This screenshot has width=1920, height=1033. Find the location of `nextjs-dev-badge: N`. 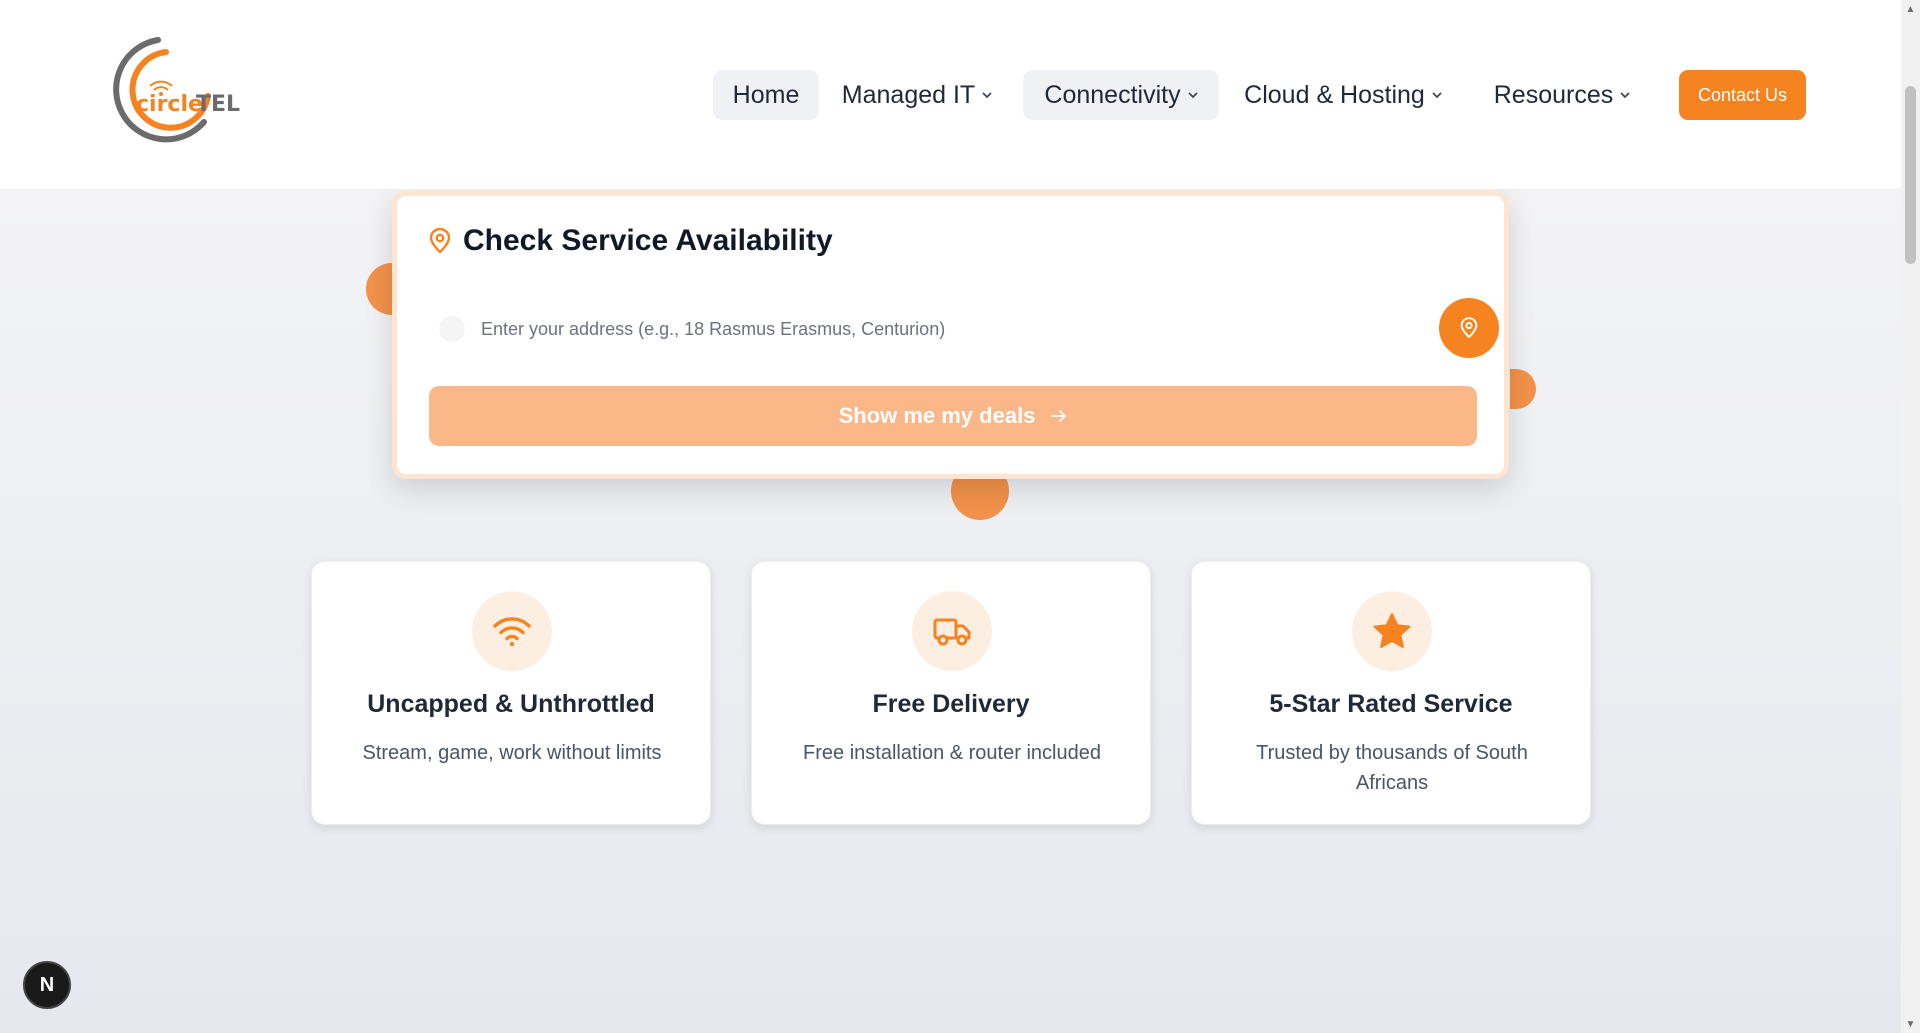

nextjs-dev-badge: N is located at coordinates (47, 985).